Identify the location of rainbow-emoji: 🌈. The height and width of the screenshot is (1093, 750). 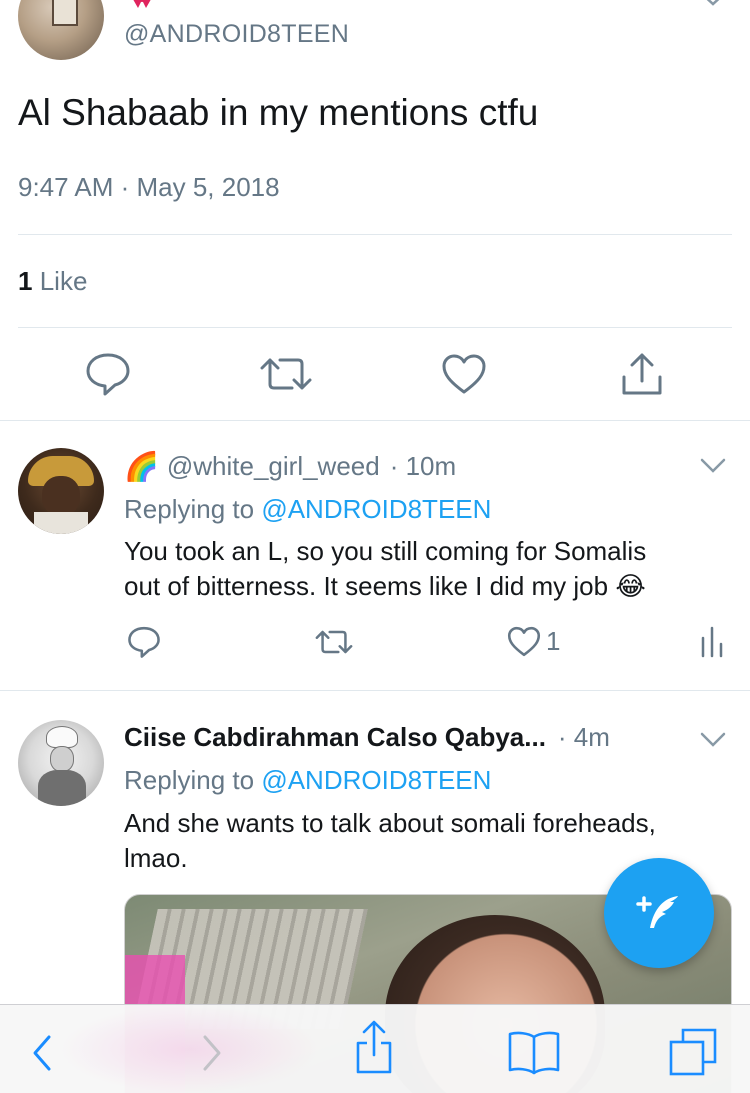
(141, 466).